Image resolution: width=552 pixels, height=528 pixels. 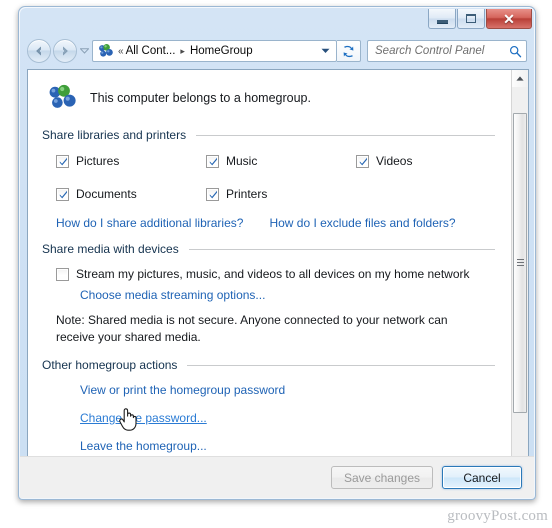 I want to click on search-icon, so click(x=515, y=51).